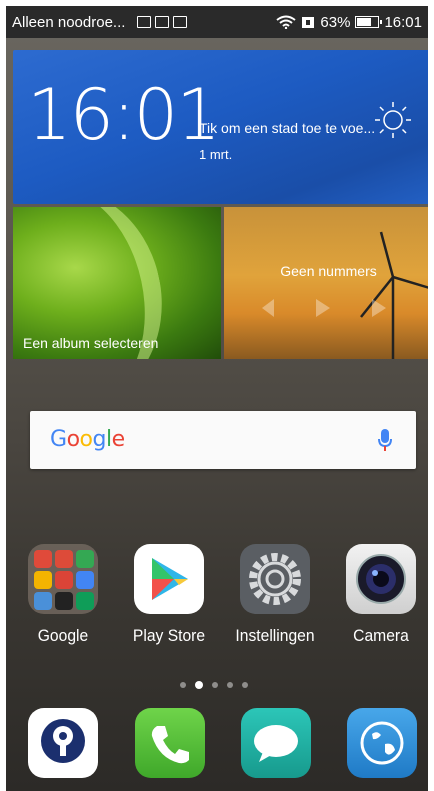  I want to click on wifi-icon, so click(286, 22).